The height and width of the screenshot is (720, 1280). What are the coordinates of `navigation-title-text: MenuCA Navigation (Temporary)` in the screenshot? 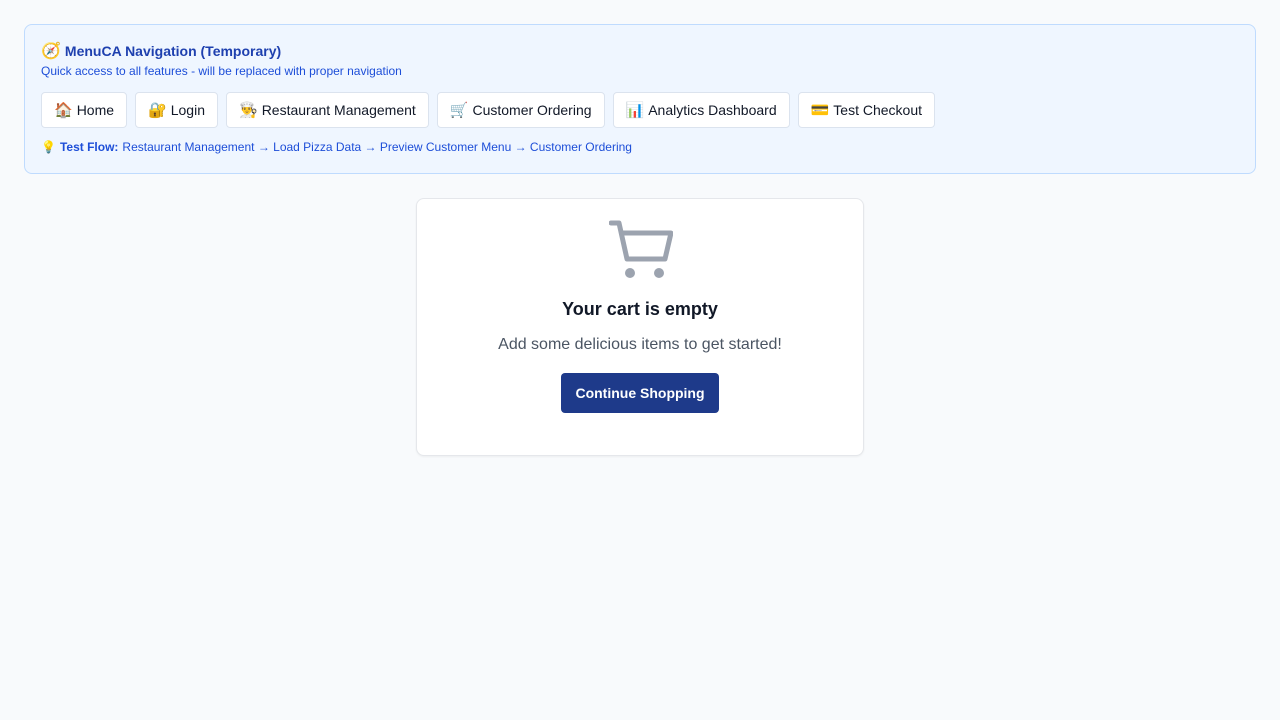 It's located at (173, 51).